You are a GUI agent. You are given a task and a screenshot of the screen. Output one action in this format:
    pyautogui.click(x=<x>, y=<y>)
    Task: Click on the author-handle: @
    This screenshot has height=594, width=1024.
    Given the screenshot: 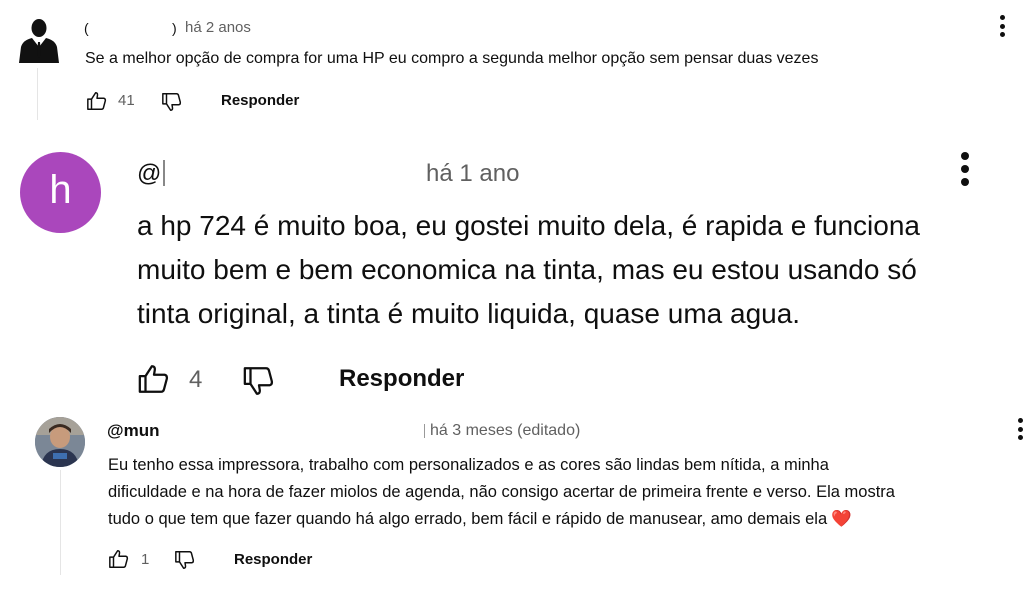 What is the action you would take?
    pyautogui.click(x=149, y=174)
    